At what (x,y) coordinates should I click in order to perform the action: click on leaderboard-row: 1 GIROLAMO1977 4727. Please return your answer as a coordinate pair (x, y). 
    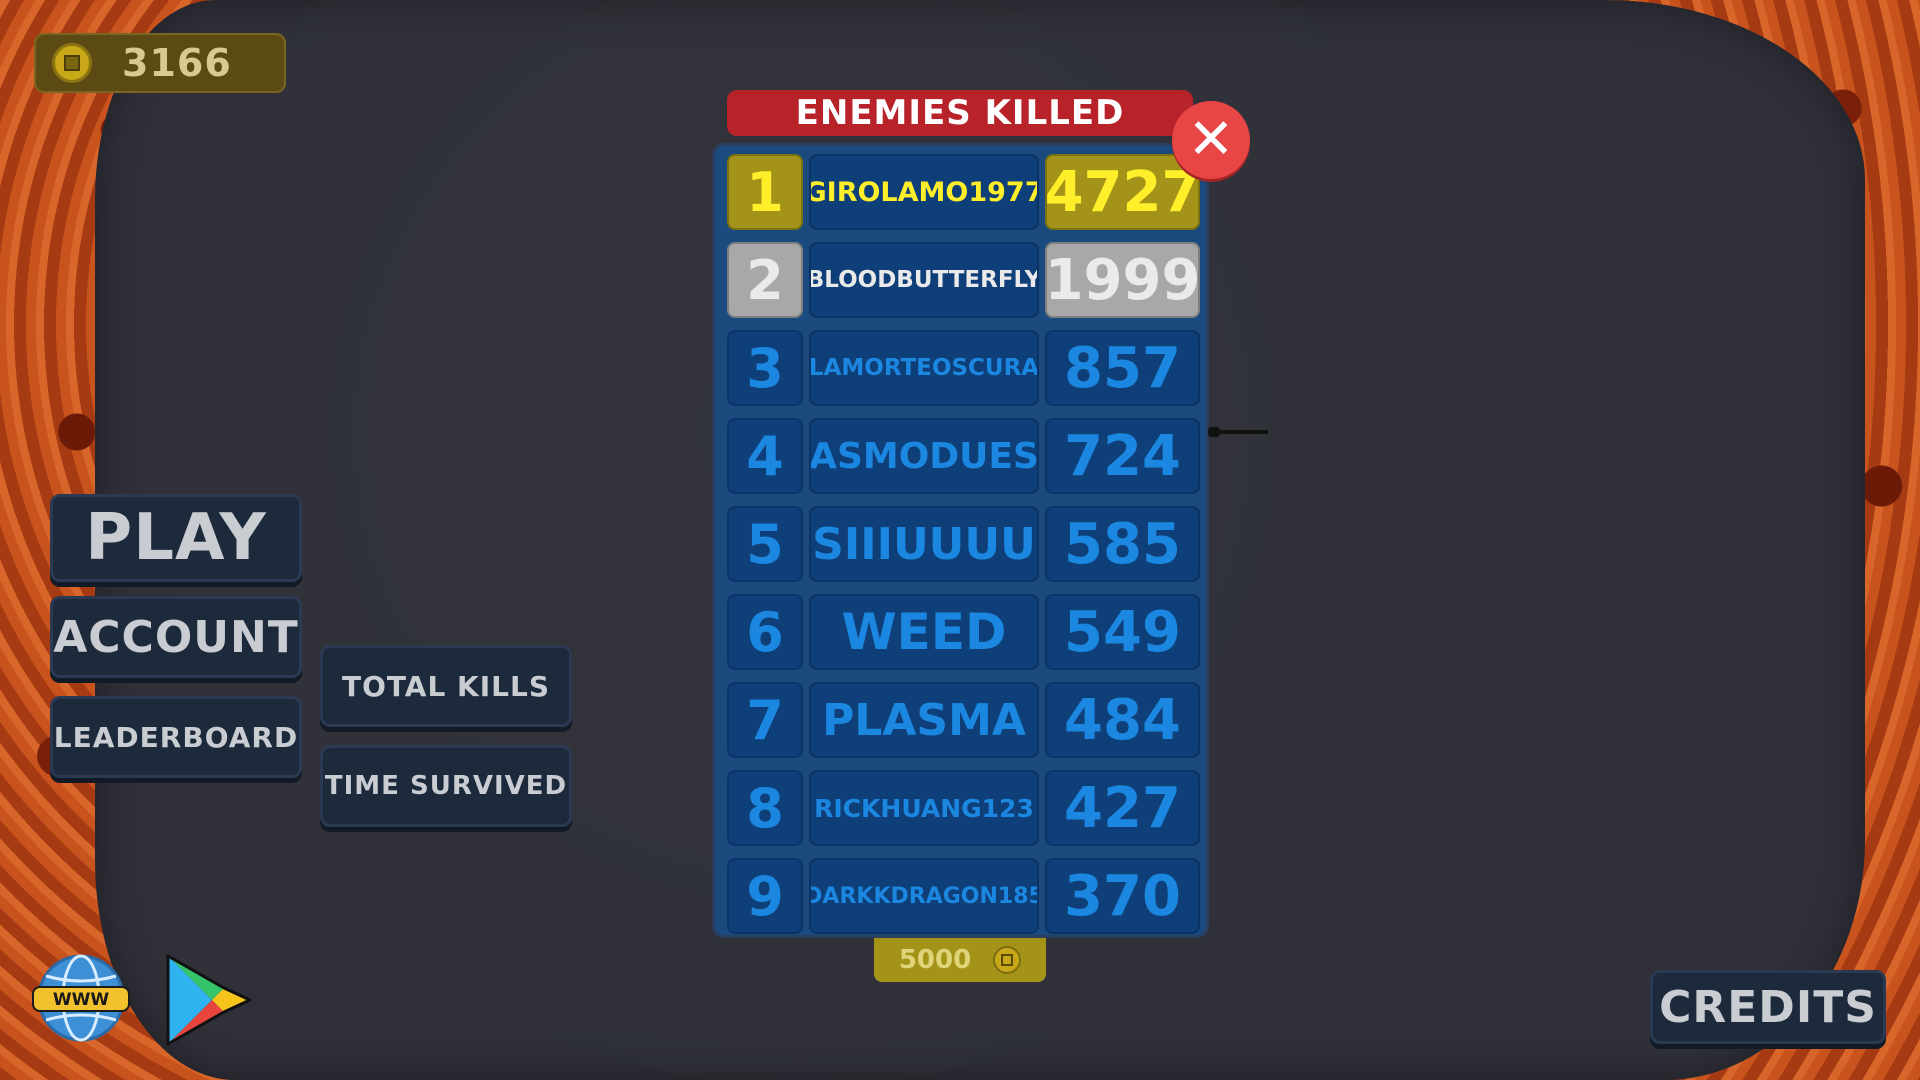
    Looking at the image, I should click on (963, 192).